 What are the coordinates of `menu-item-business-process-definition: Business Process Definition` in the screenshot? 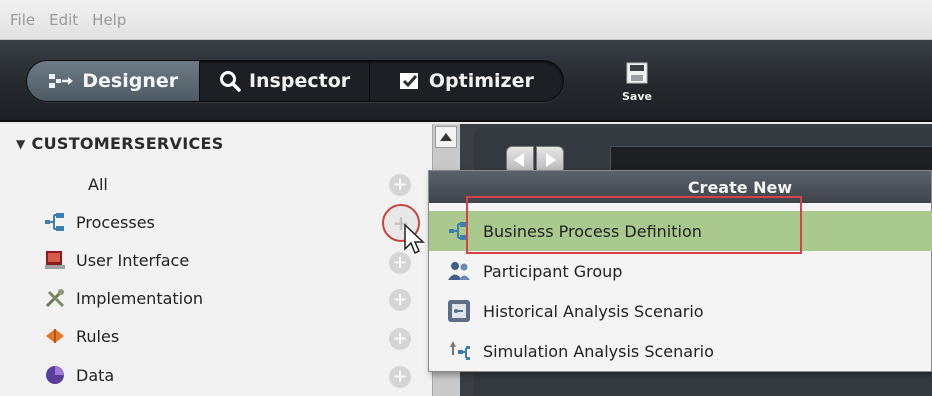 It's located at (680, 231).